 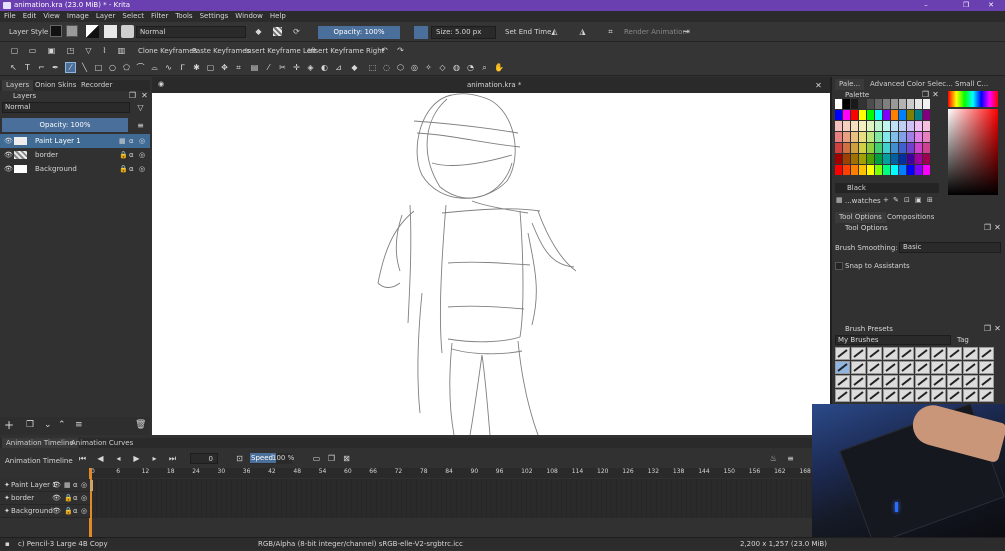 I want to click on tab-animation-curves: Animation Curves, so click(x=102, y=443).